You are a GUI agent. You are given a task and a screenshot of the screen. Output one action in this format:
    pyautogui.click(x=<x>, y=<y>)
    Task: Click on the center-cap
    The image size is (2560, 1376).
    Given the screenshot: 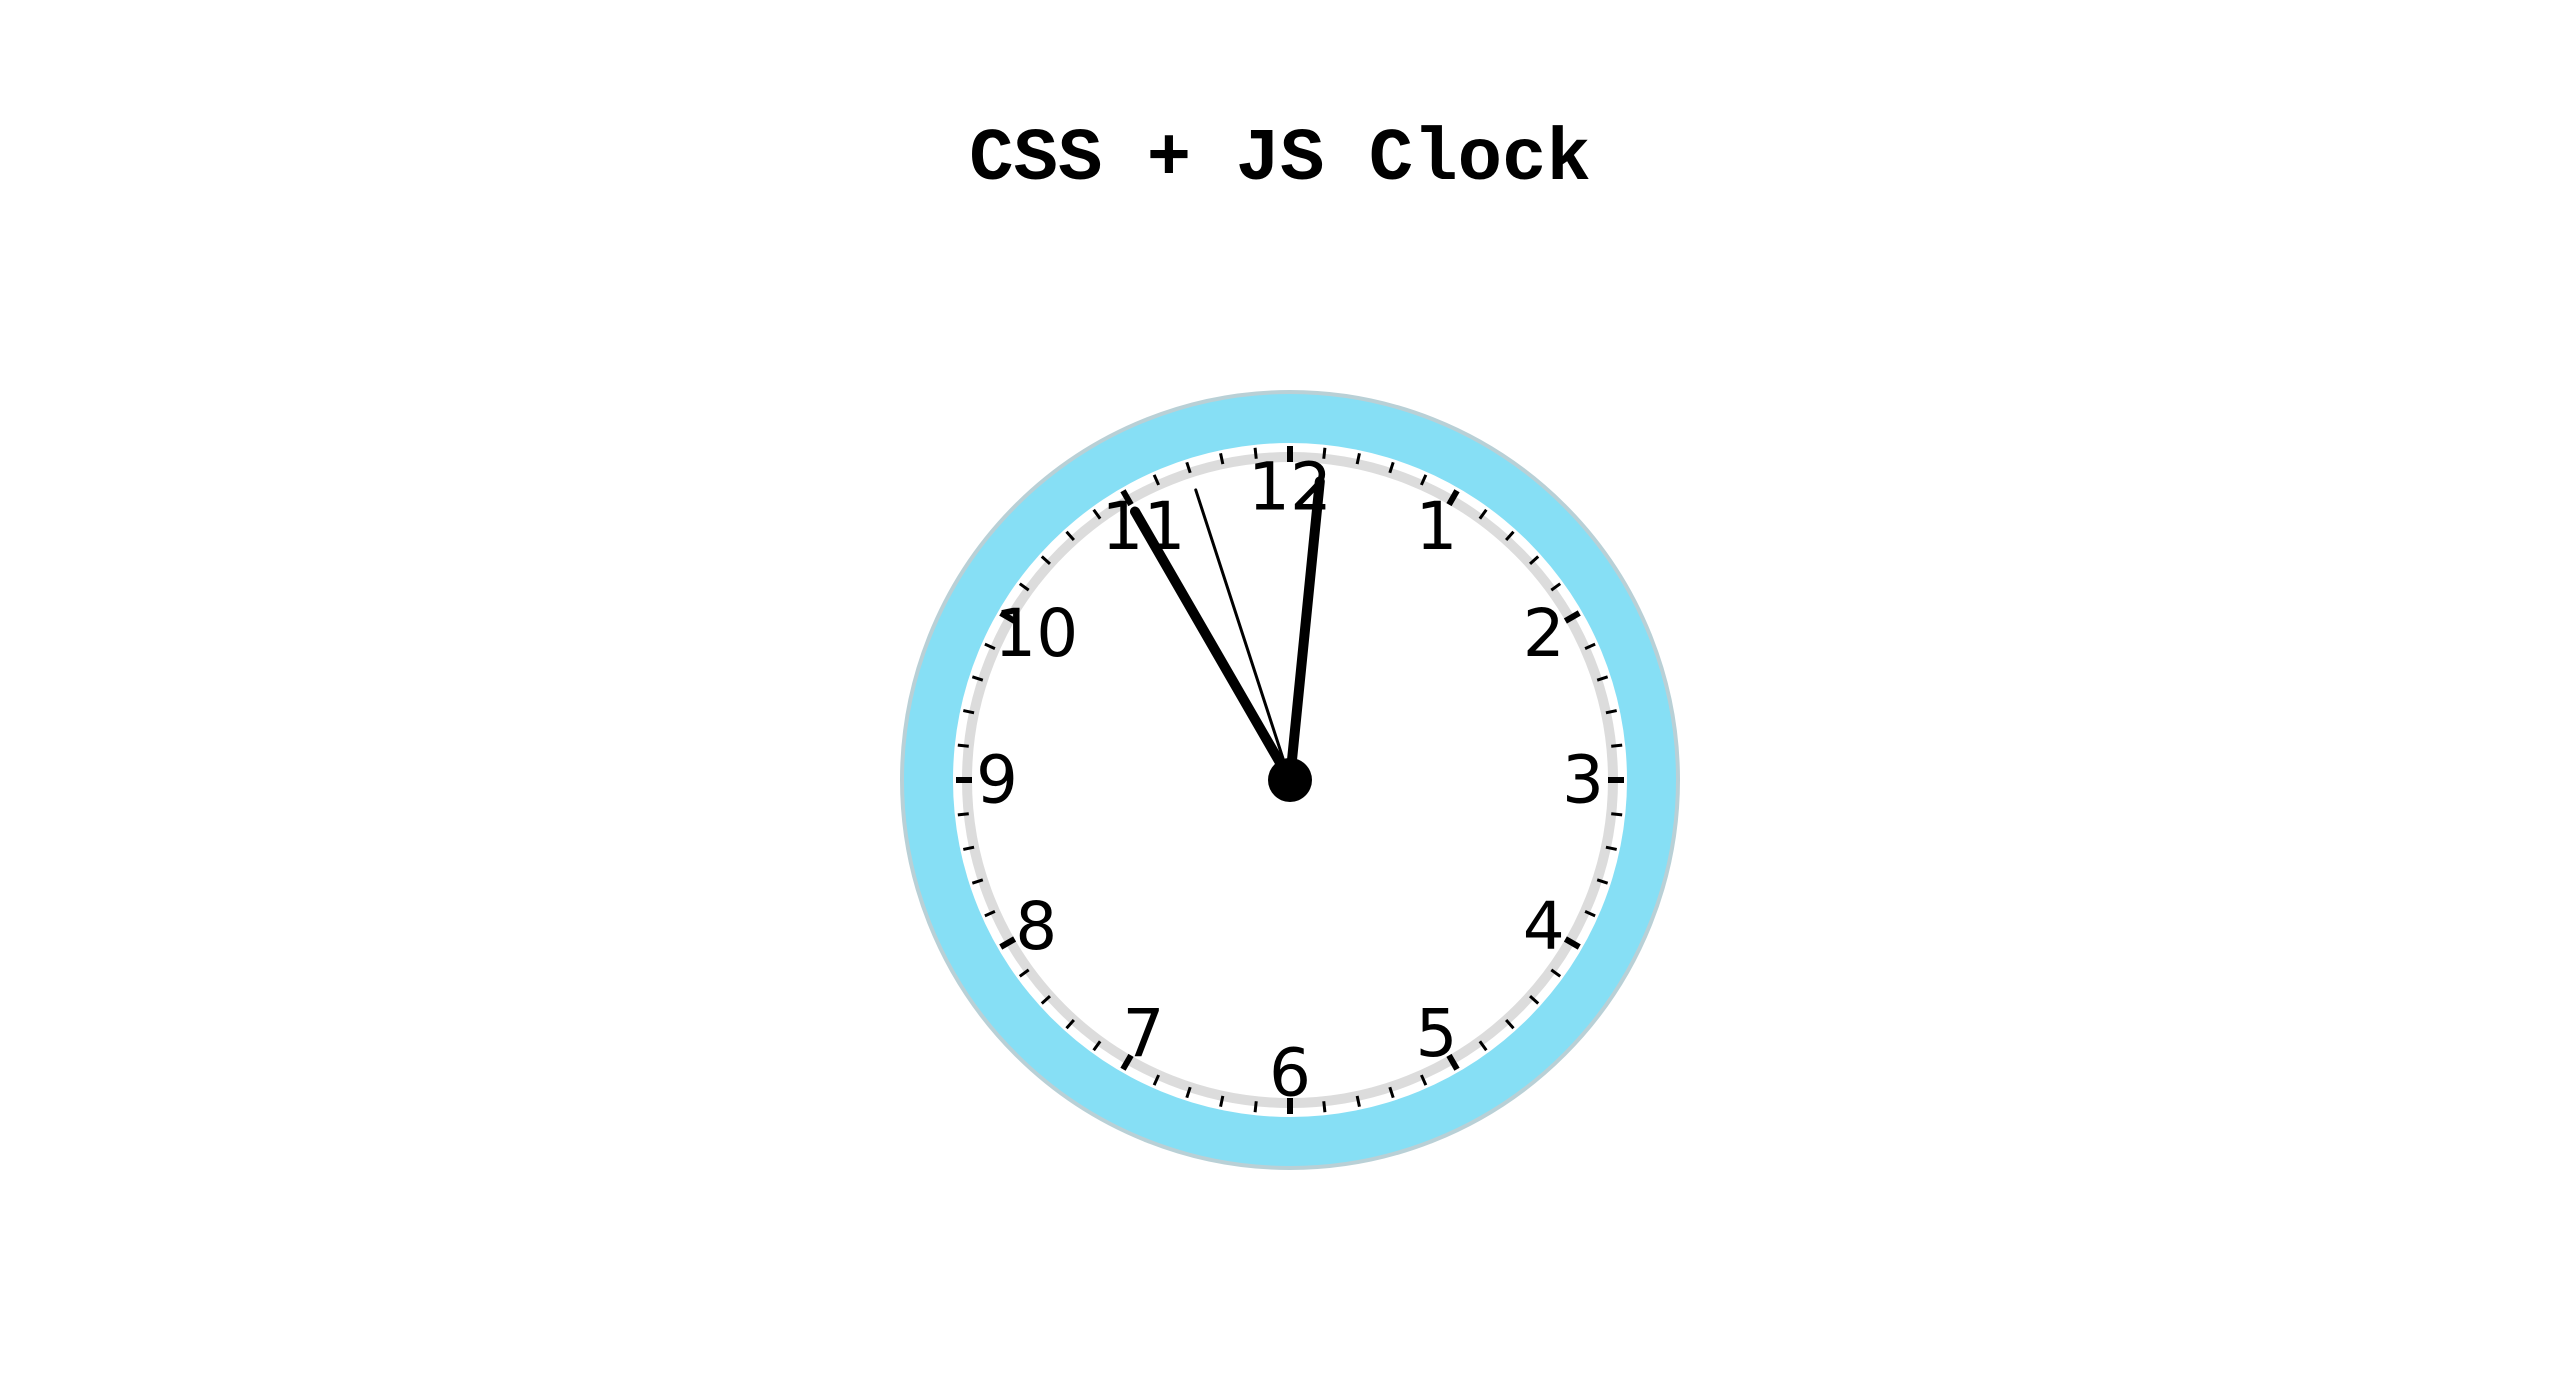 What is the action you would take?
    pyautogui.click(x=1290, y=780)
    